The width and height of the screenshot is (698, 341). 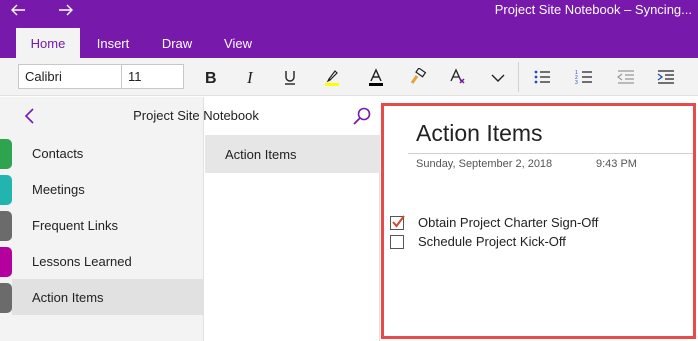 What do you see at coordinates (349, 77) in the screenshot?
I see `formatting-toolbar: Calibri 11 B I 123` at bounding box center [349, 77].